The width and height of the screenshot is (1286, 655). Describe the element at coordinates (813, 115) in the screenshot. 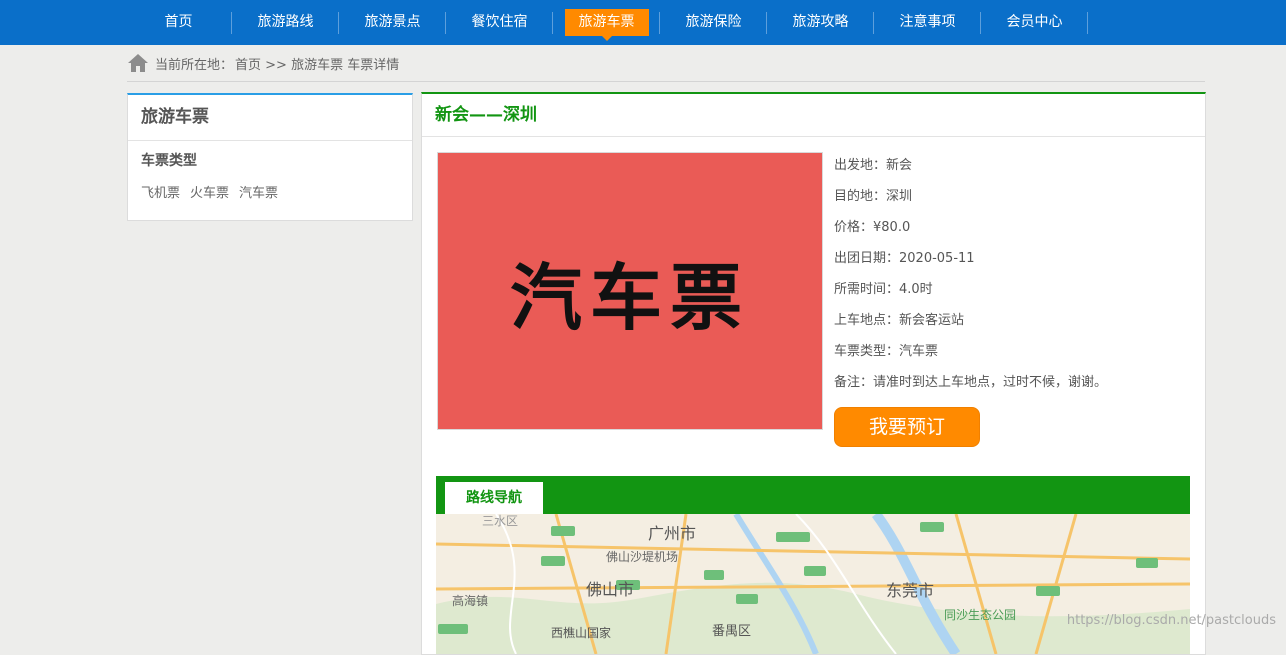

I see `ticket-title: 新会——深圳` at that location.